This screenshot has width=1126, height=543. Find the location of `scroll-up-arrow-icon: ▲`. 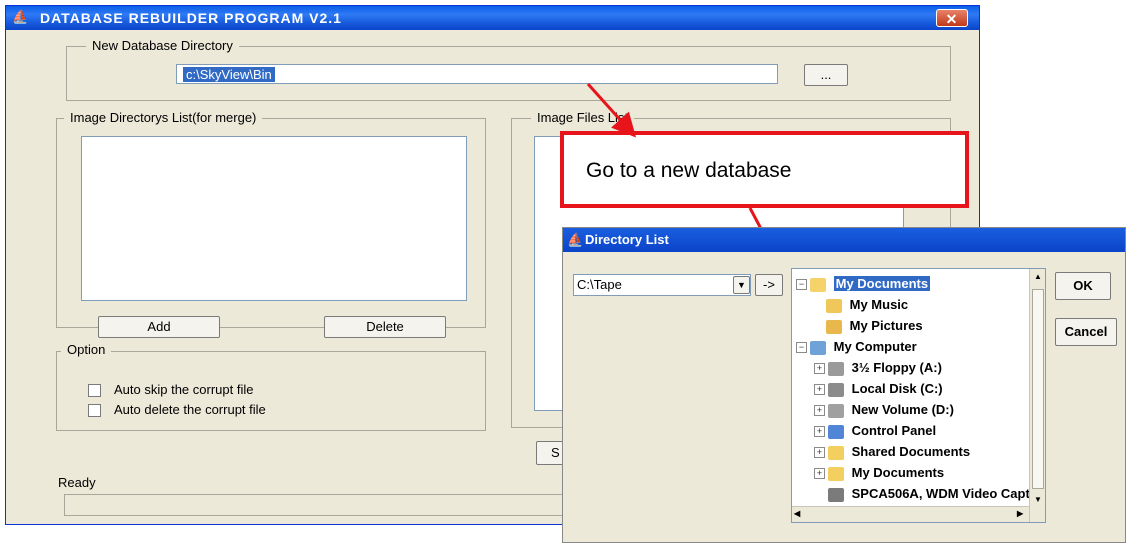

scroll-up-arrow-icon: ▲ is located at coordinates (1038, 277).